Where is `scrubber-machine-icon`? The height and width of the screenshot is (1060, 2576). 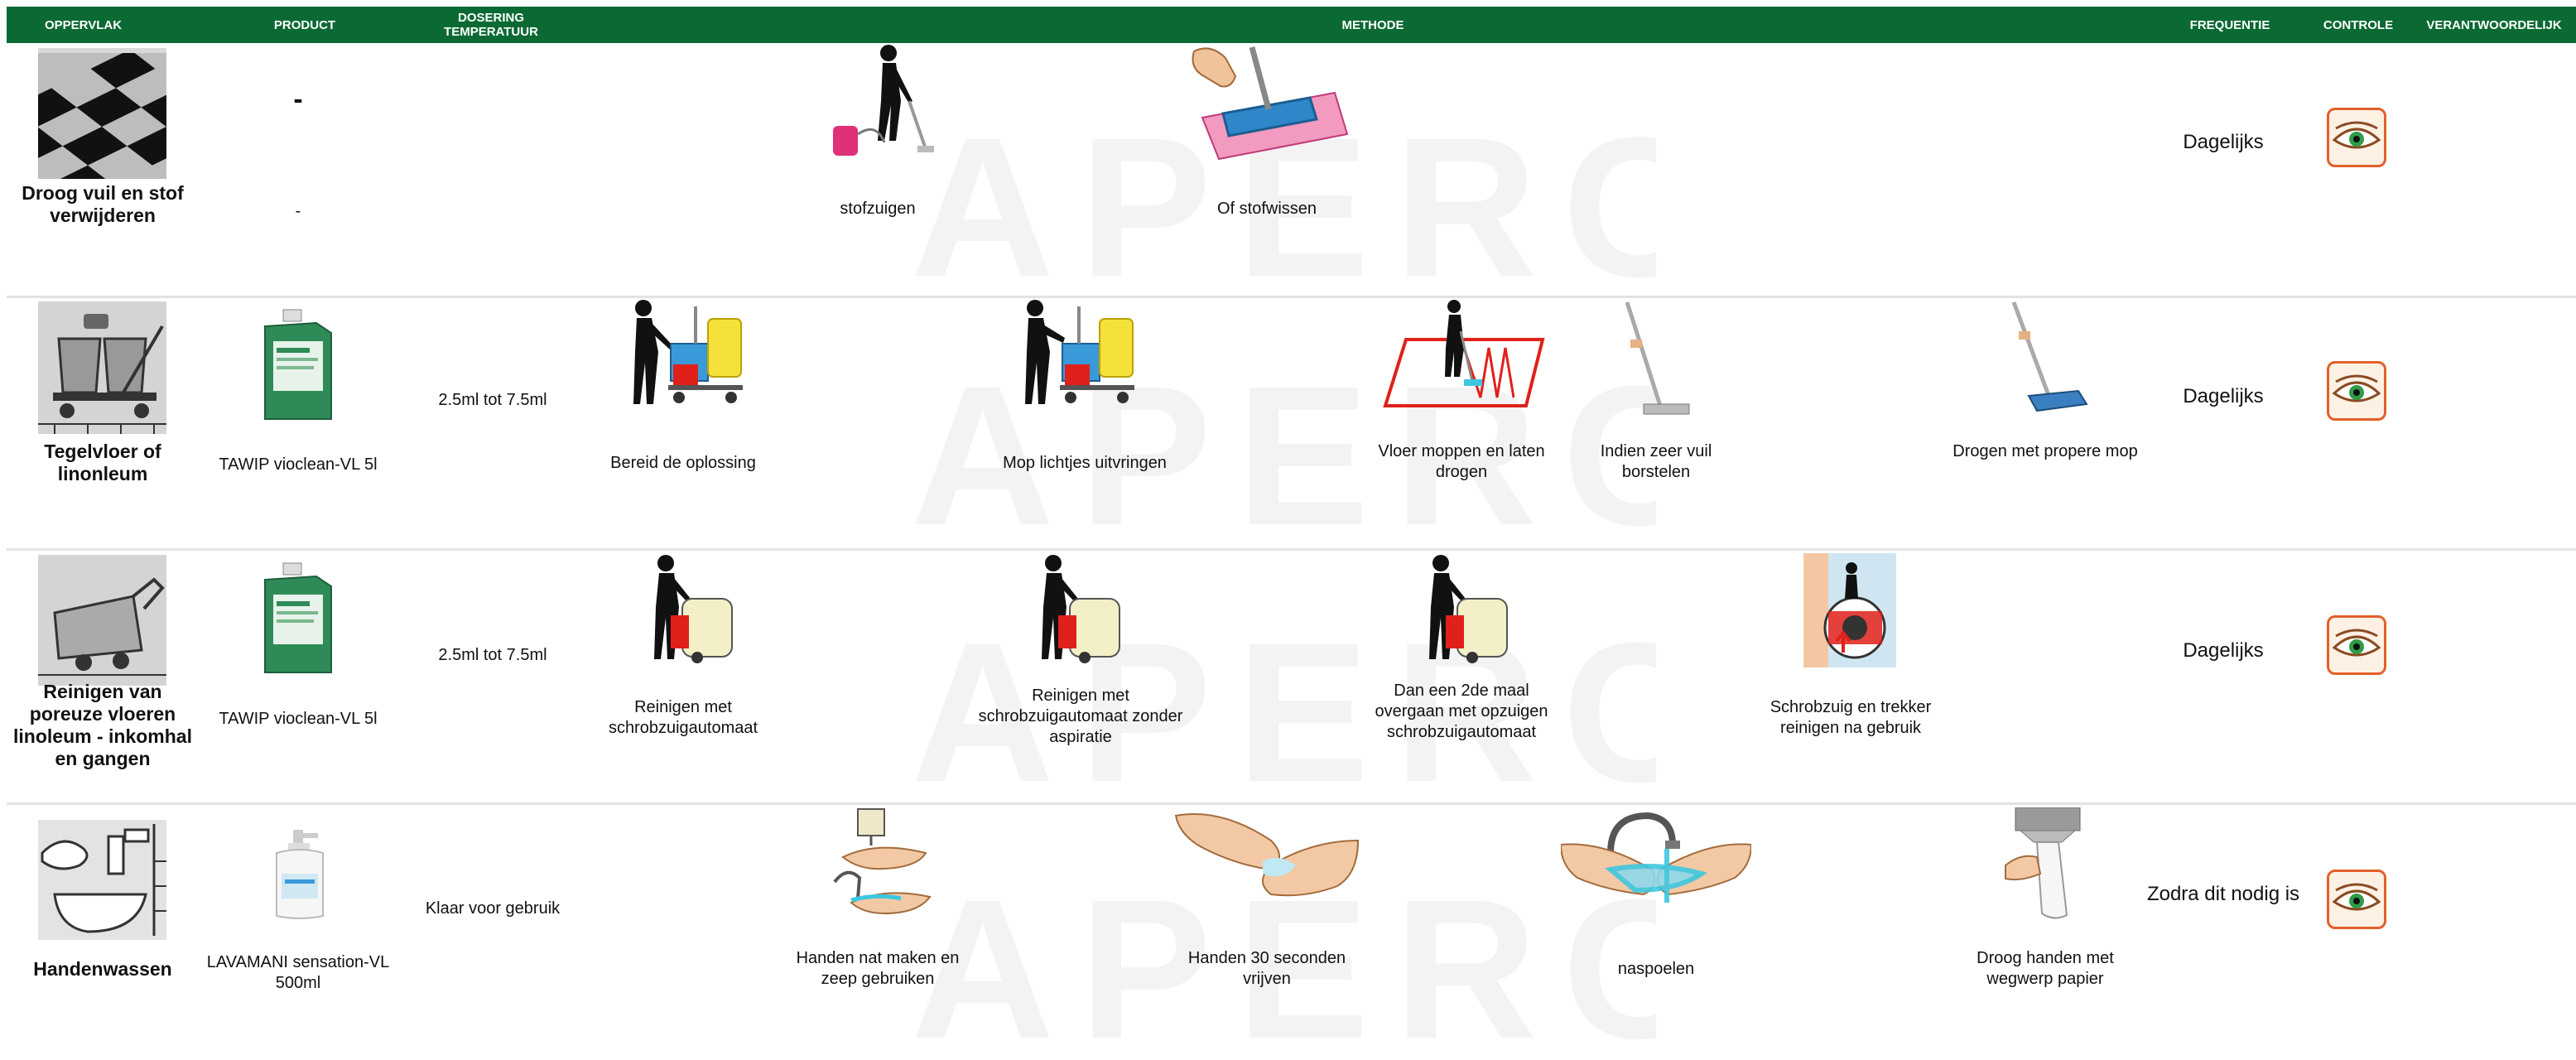 scrubber-machine-icon is located at coordinates (102, 620).